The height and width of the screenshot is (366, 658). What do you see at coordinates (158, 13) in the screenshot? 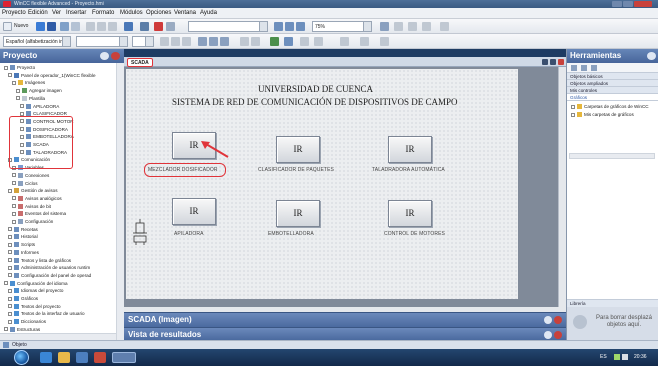
I see `menu-opciones: Opciones` at bounding box center [158, 13].